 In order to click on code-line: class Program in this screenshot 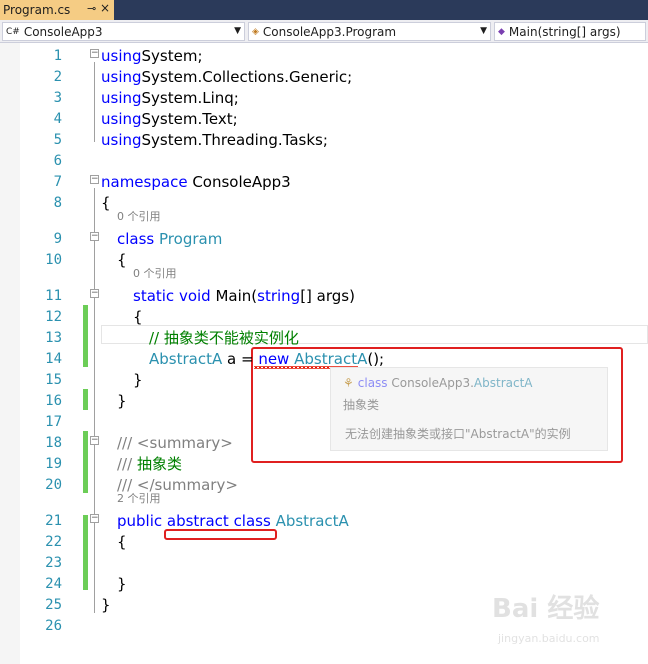, I will do `click(169, 239)`.